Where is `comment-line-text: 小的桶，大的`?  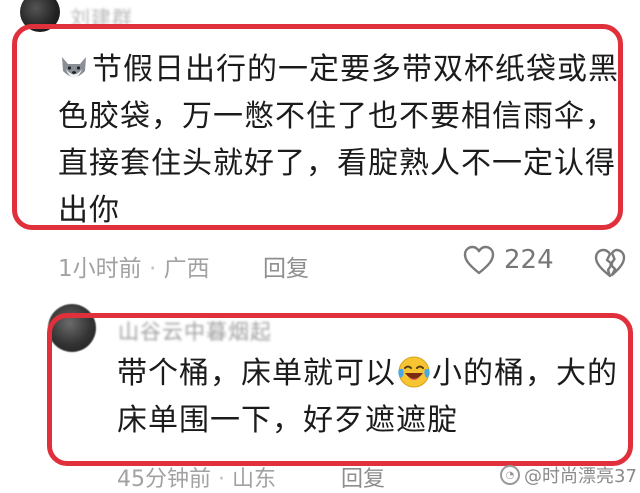 comment-line-text: 小的桶，大的 is located at coordinates (525, 373).